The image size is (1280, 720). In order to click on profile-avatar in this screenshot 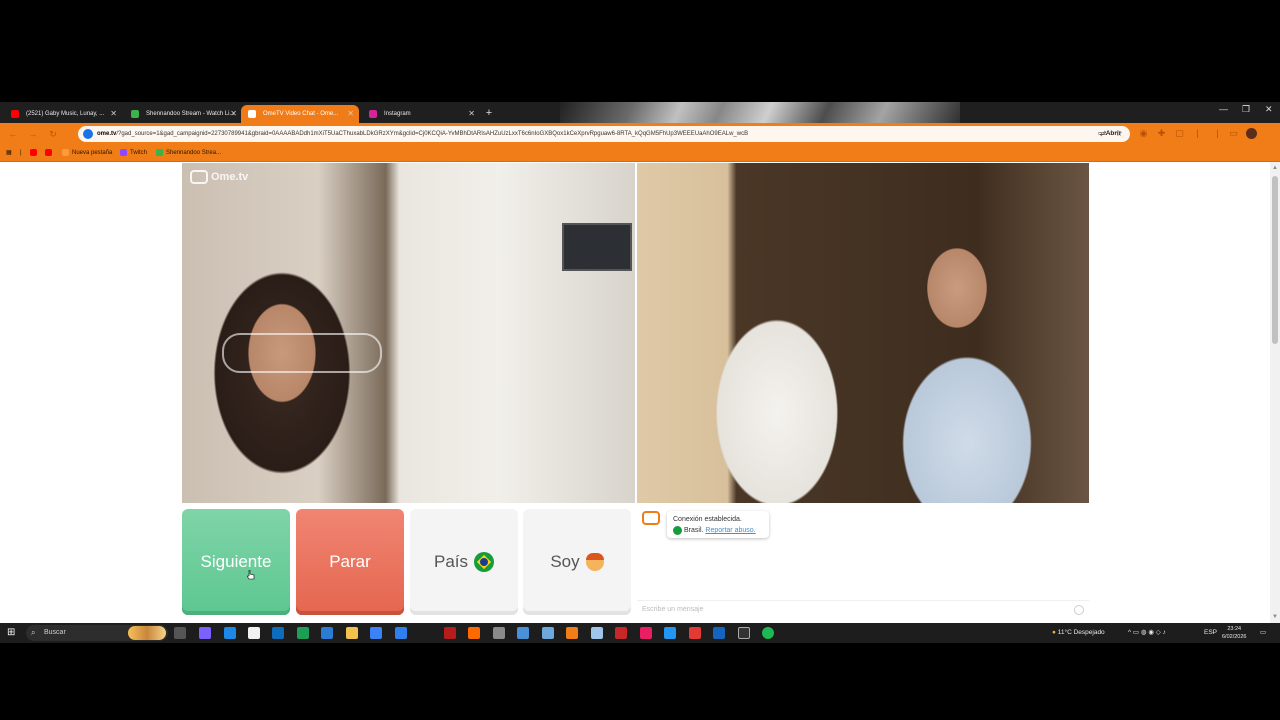, I will do `click(1251, 133)`.